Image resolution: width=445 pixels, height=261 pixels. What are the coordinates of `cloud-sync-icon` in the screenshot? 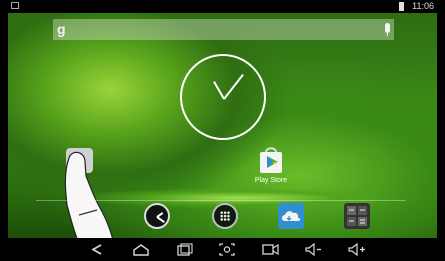 It's located at (291, 216).